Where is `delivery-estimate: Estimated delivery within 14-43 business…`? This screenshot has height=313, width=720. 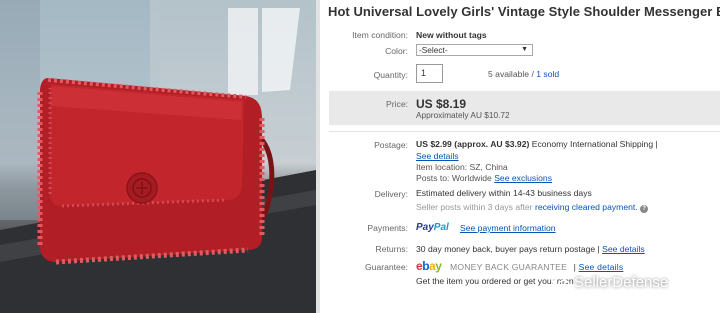
delivery-estimate: Estimated delivery within 14-43 business… is located at coordinates (504, 193).